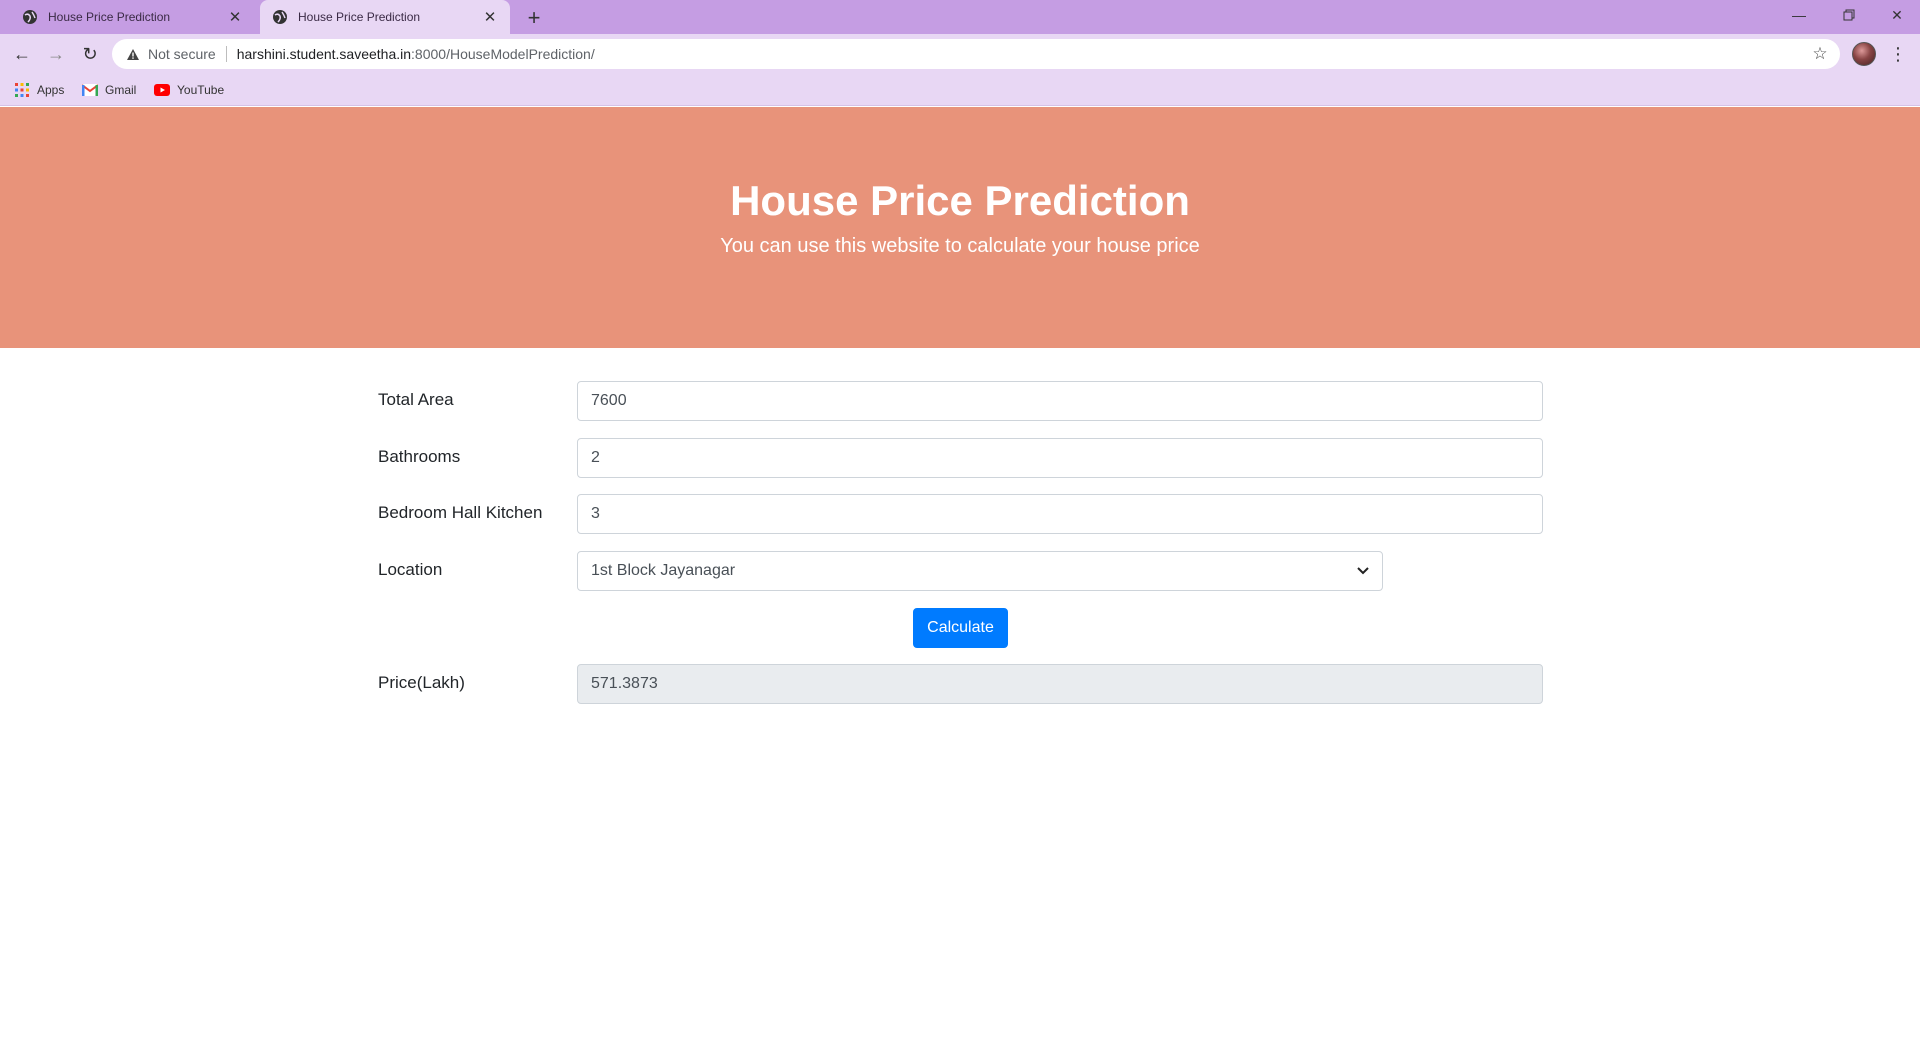 This screenshot has height=1040, width=1920. I want to click on minimize-icon: —, so click(1799, 15).